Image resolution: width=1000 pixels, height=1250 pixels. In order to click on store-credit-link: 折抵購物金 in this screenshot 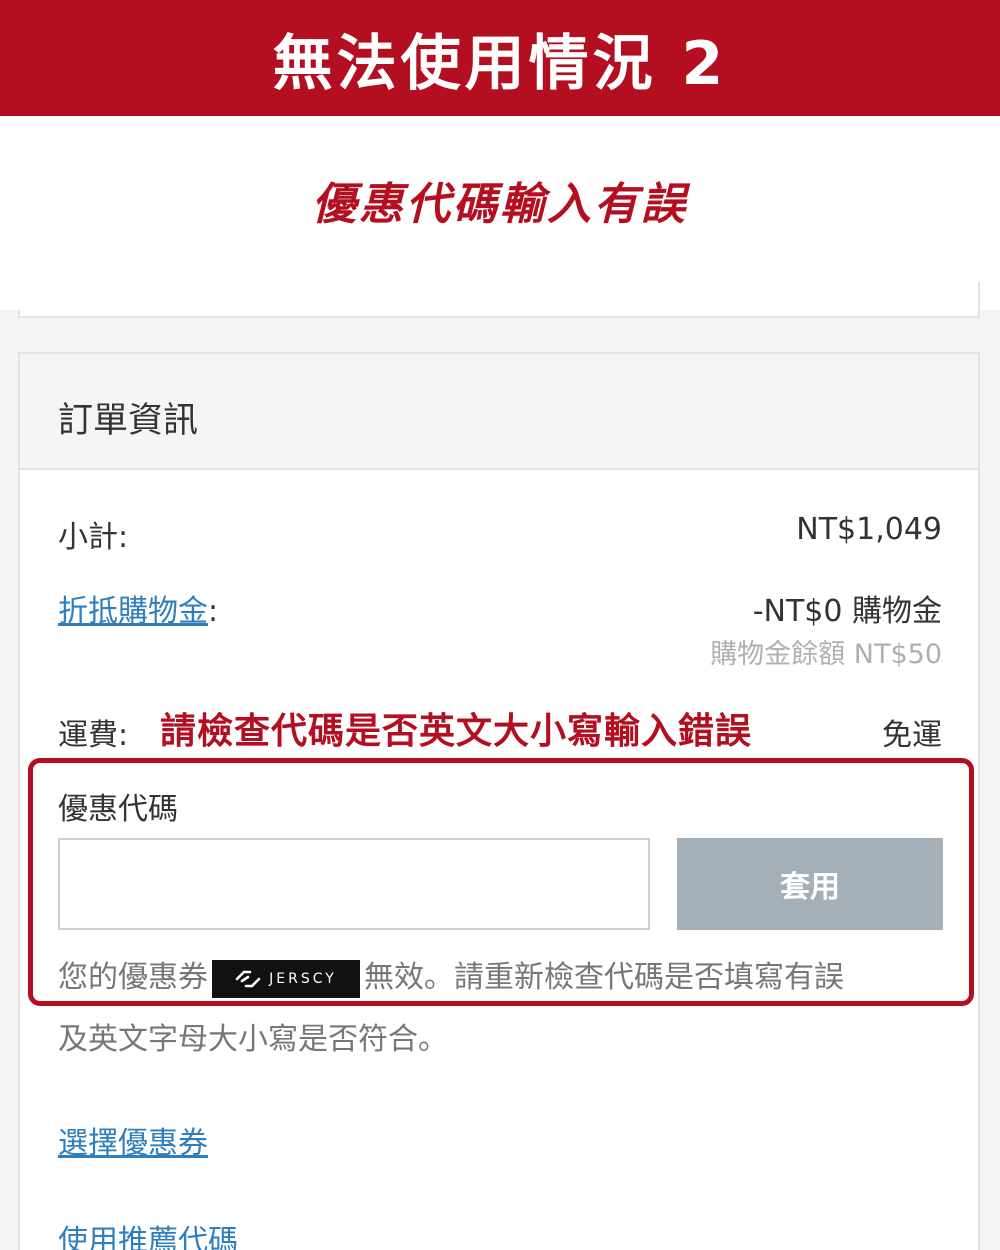, I will do `click(133, 611)`.